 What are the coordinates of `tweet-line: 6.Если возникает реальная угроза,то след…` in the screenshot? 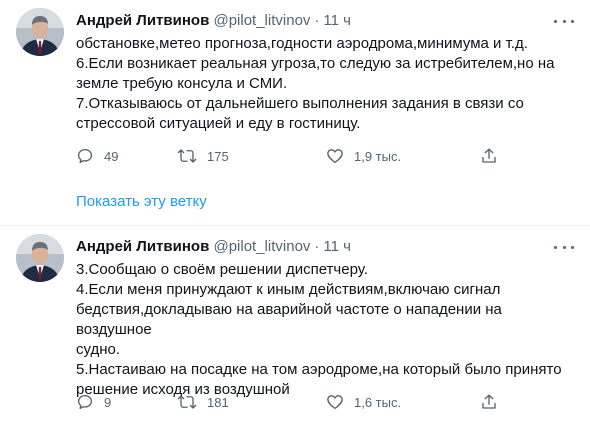 It's located at (315, 63).